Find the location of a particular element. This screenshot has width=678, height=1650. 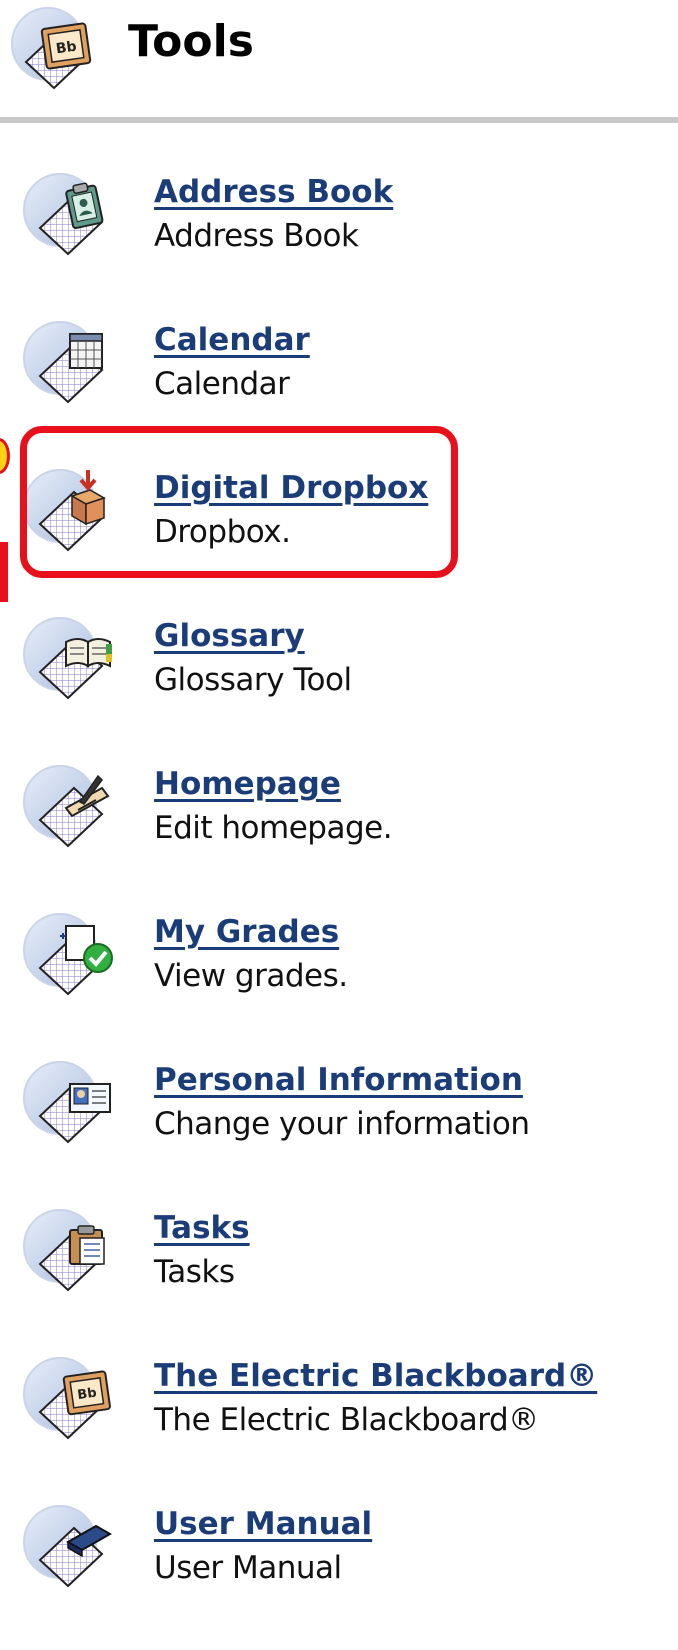

tool-item-address-book: Address Book Address Book is located at coordinates (339, 244).